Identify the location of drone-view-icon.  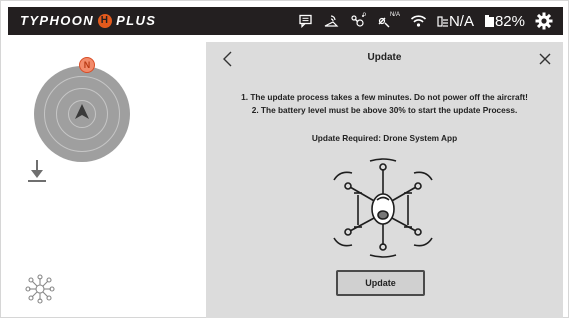
(40, 289).